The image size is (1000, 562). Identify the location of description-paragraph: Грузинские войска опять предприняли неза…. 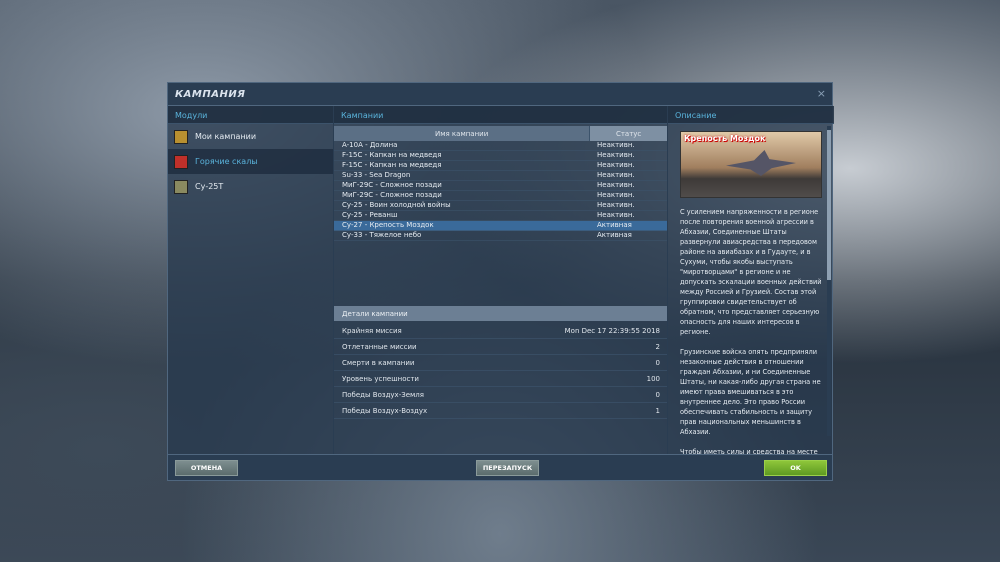
(750, 392).